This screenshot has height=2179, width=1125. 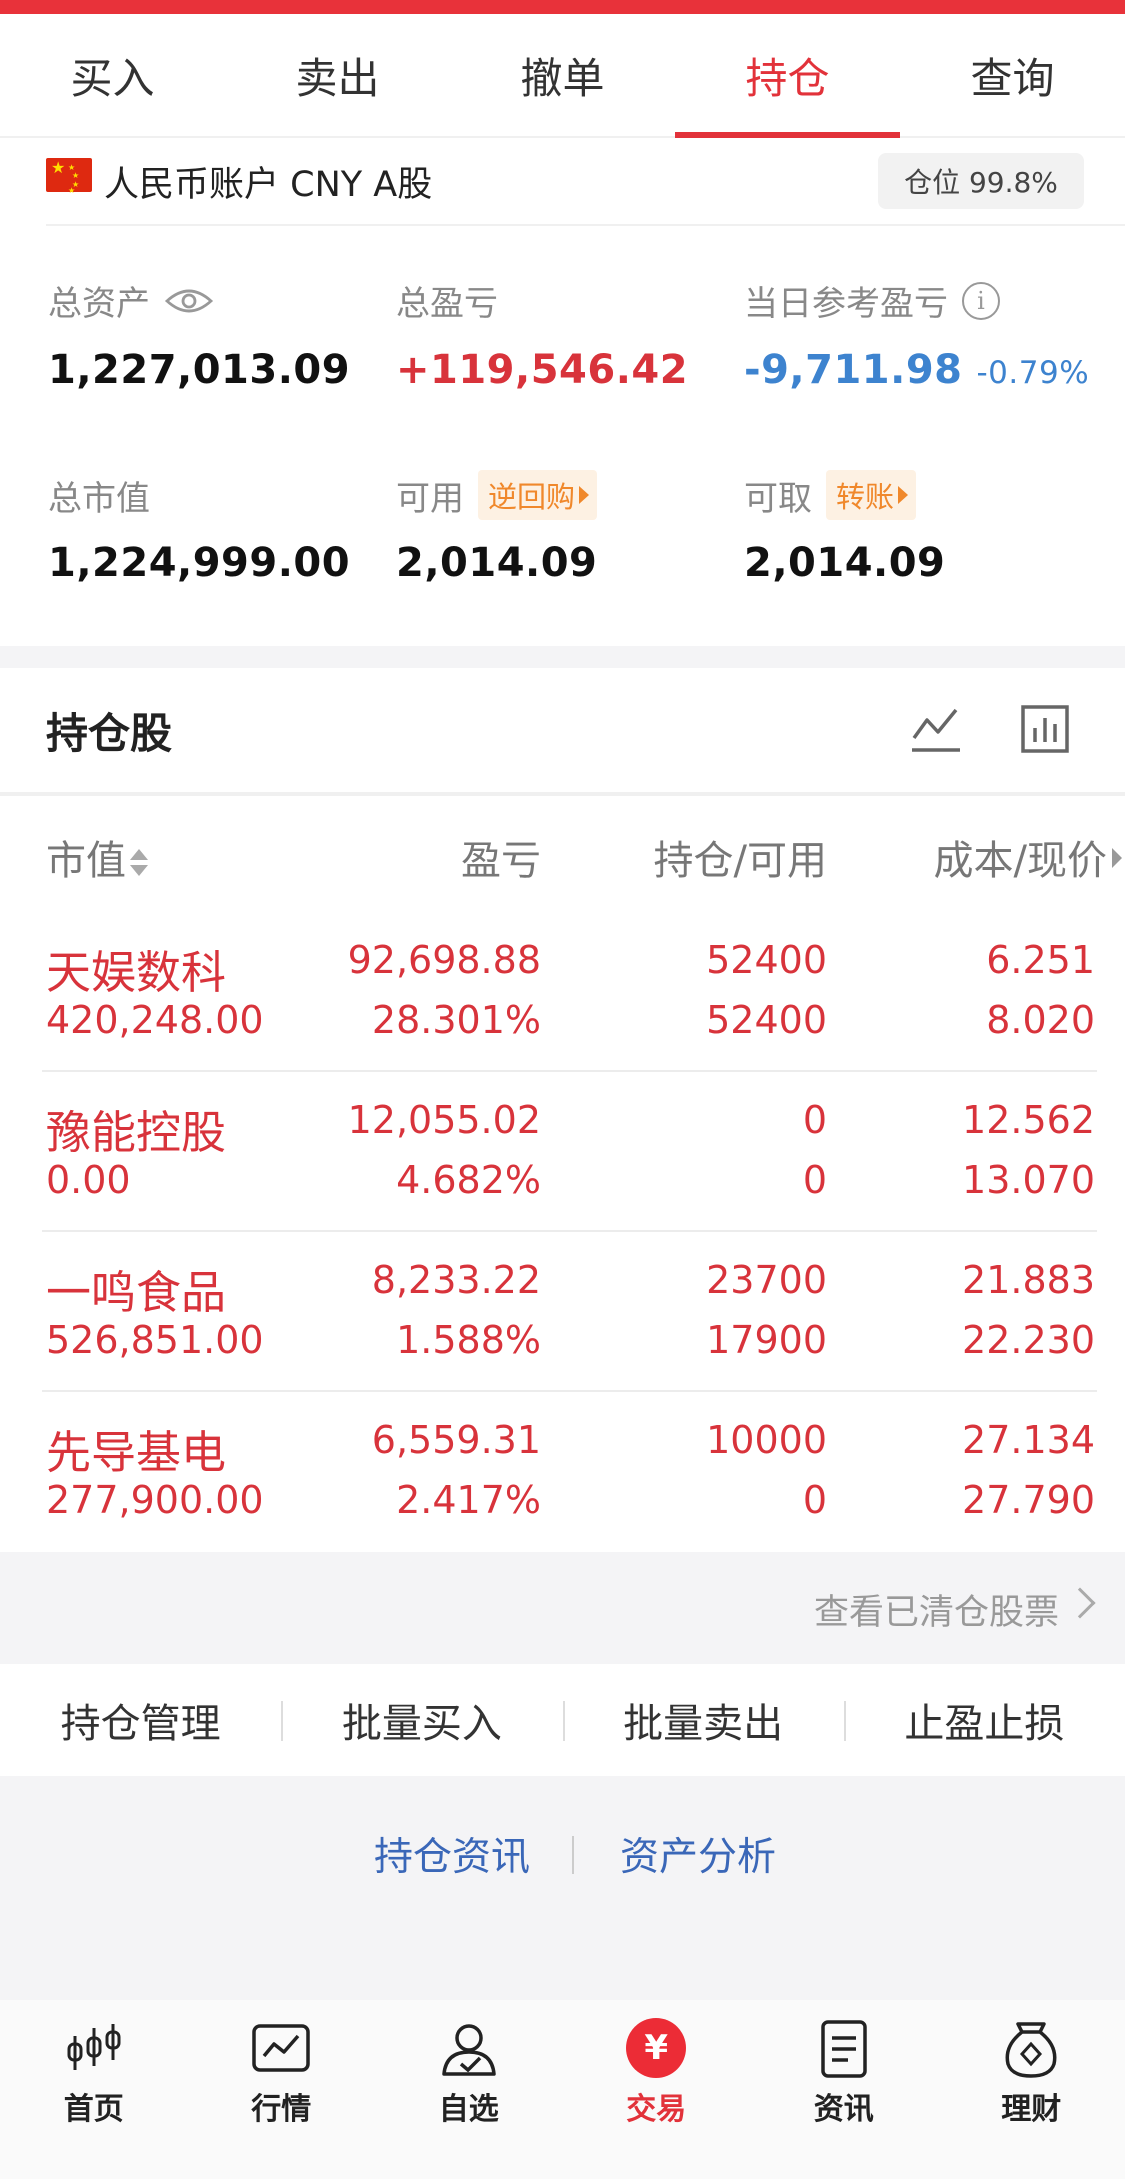 I want to click on candlestick-icon, so click(x=94, y=2047).